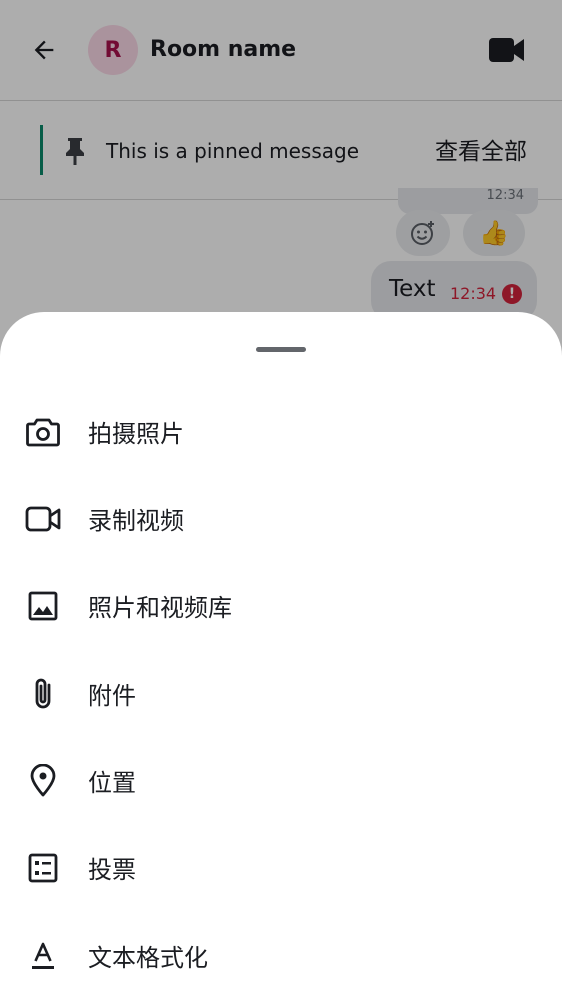 The height and width of the screenshot is (1000, 562). What do you see at coordinates (43, 606) in the screenshot?
I see `image-icon` at bounding box center [43, 606].